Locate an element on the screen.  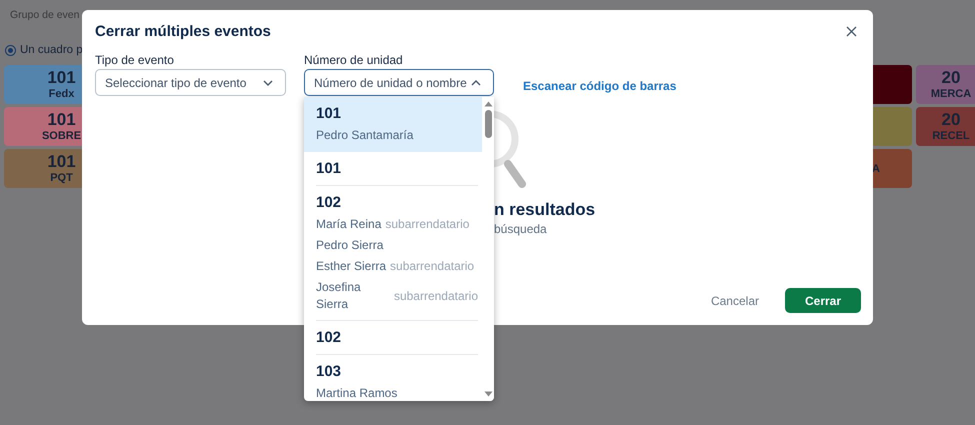
scan-barcode-link: Escanear código de barras is located at coordinates (599, 86).